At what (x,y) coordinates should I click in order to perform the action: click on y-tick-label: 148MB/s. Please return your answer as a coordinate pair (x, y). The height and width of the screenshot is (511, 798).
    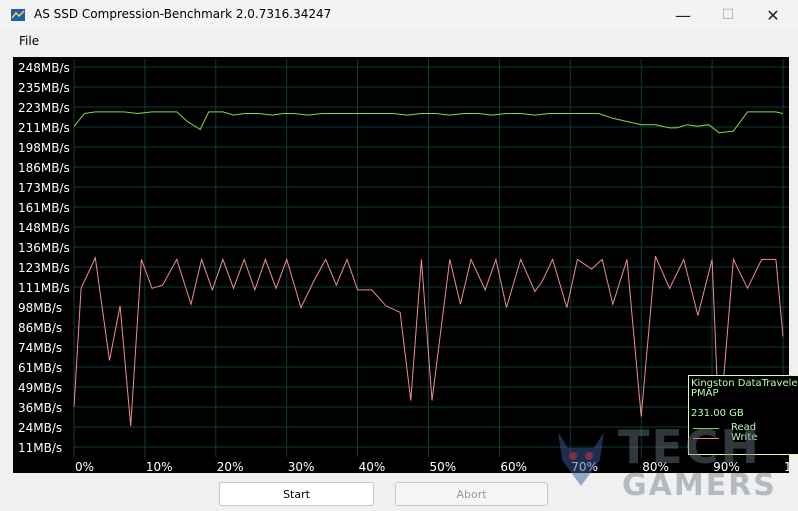
    Looking at the image, I should click on (44, 228).